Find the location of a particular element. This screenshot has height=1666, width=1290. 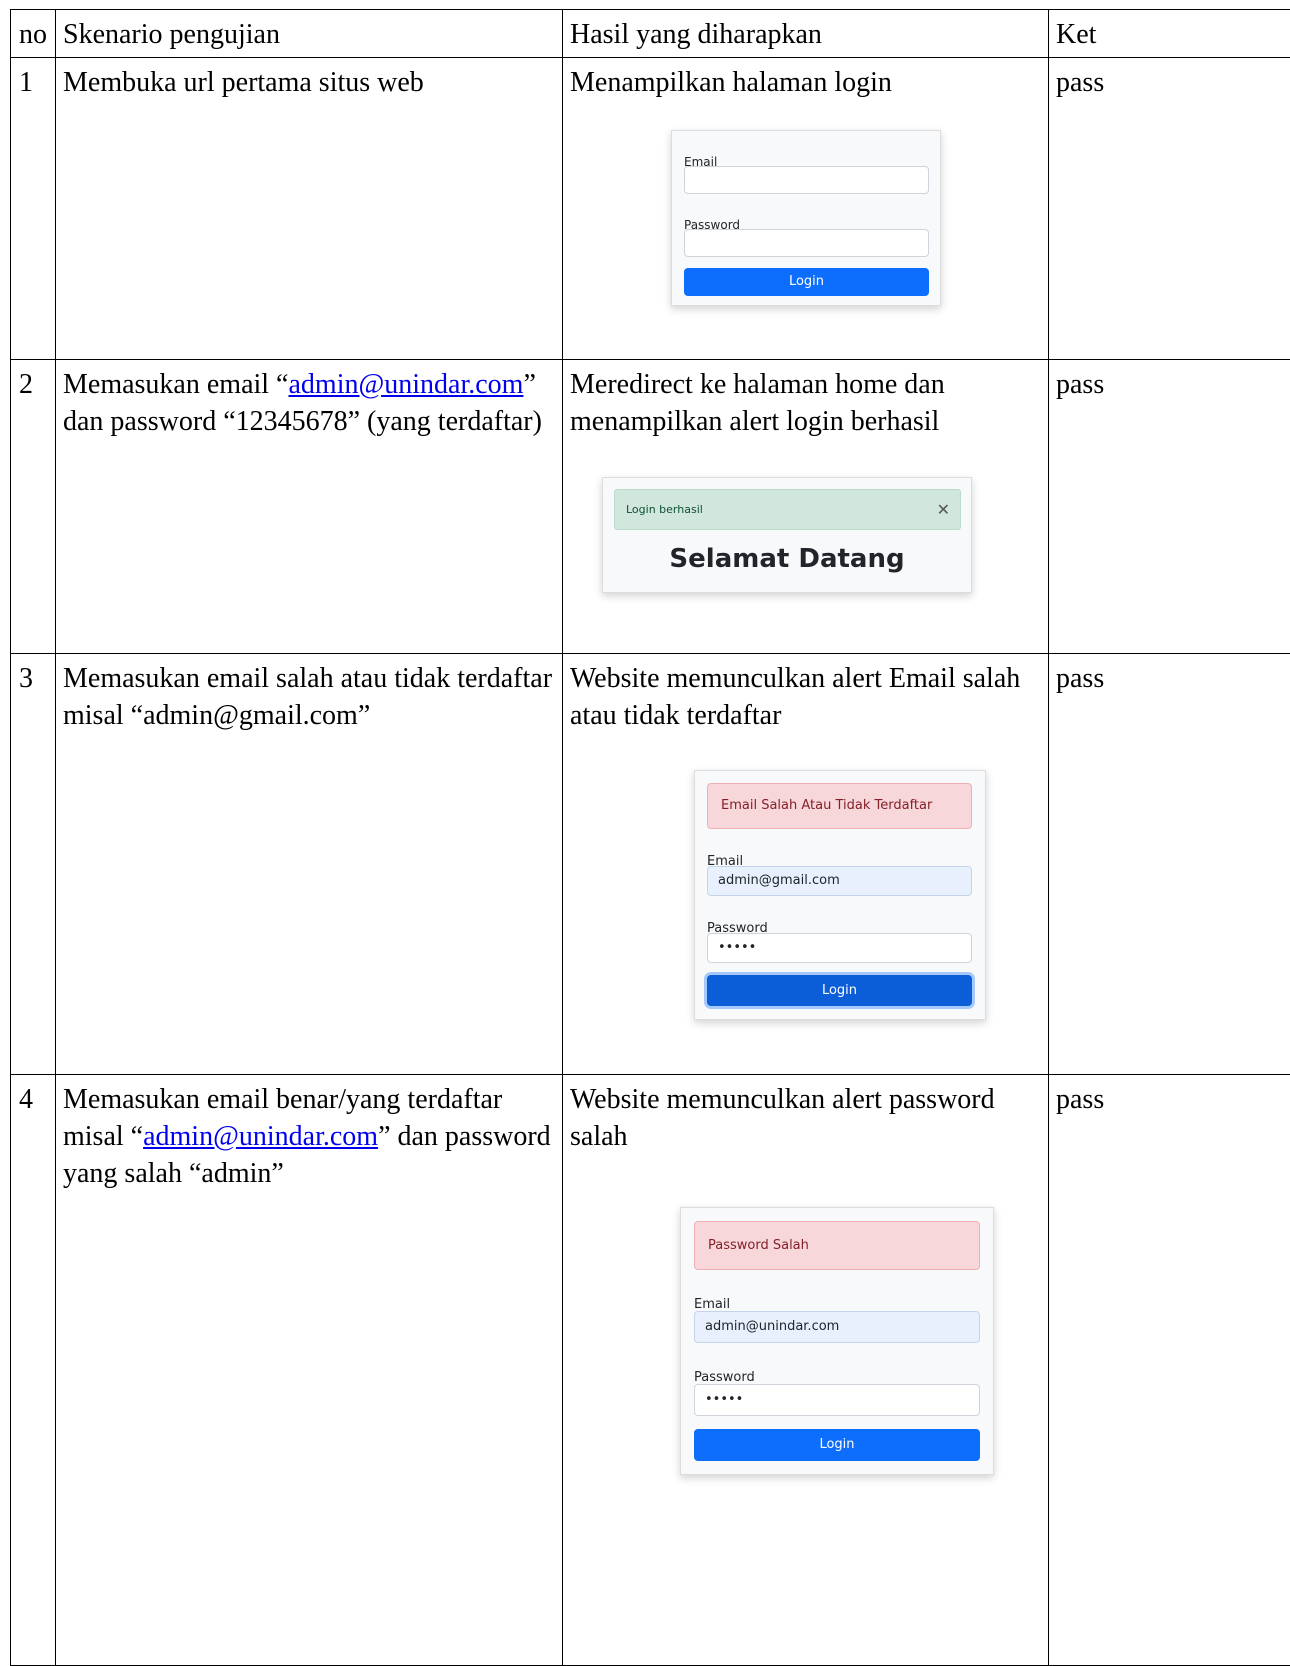

email-field: admin@unindar.com is located at coordinates (837, 1327).